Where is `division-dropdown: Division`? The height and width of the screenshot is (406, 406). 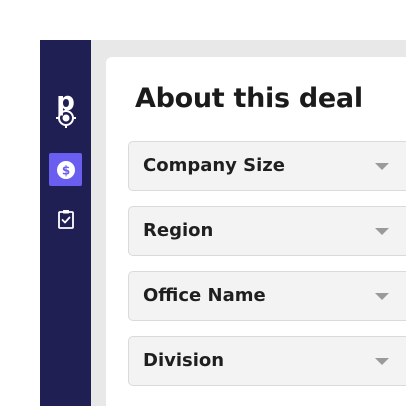
division-dropdown: Division is located at coordinates (267, 361).